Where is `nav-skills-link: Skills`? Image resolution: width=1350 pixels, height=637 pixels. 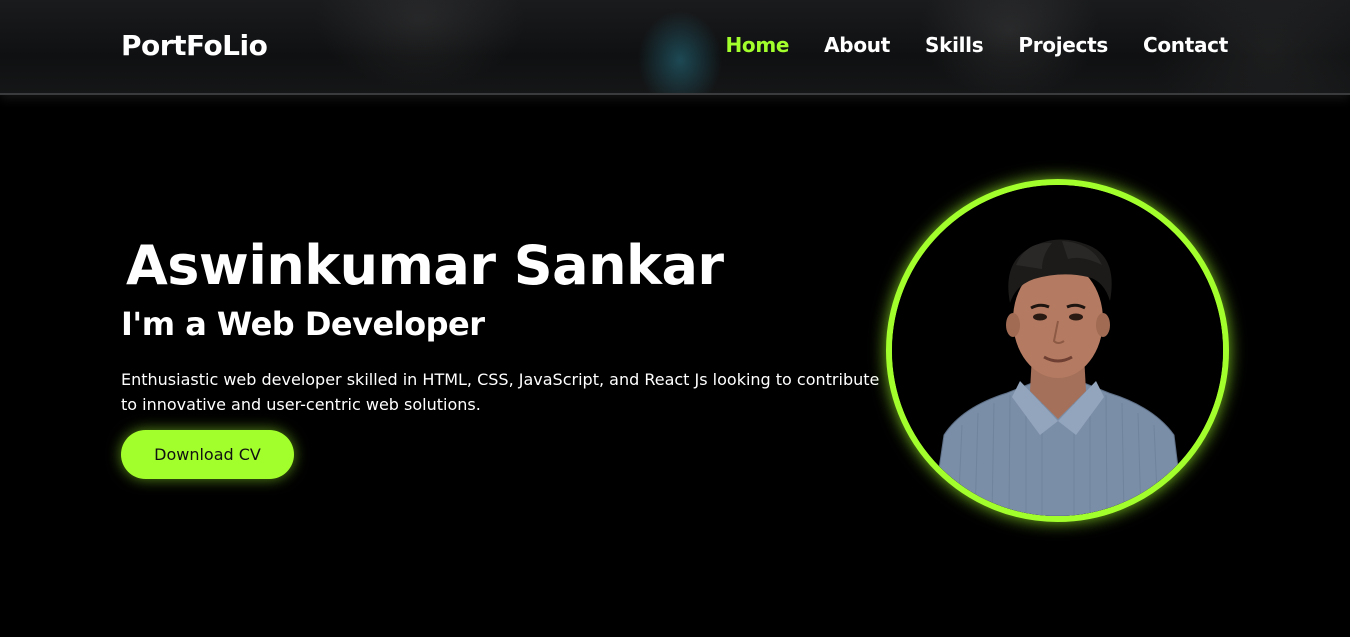
nav-skills-link: Skills is located at coordinates (954, 45).